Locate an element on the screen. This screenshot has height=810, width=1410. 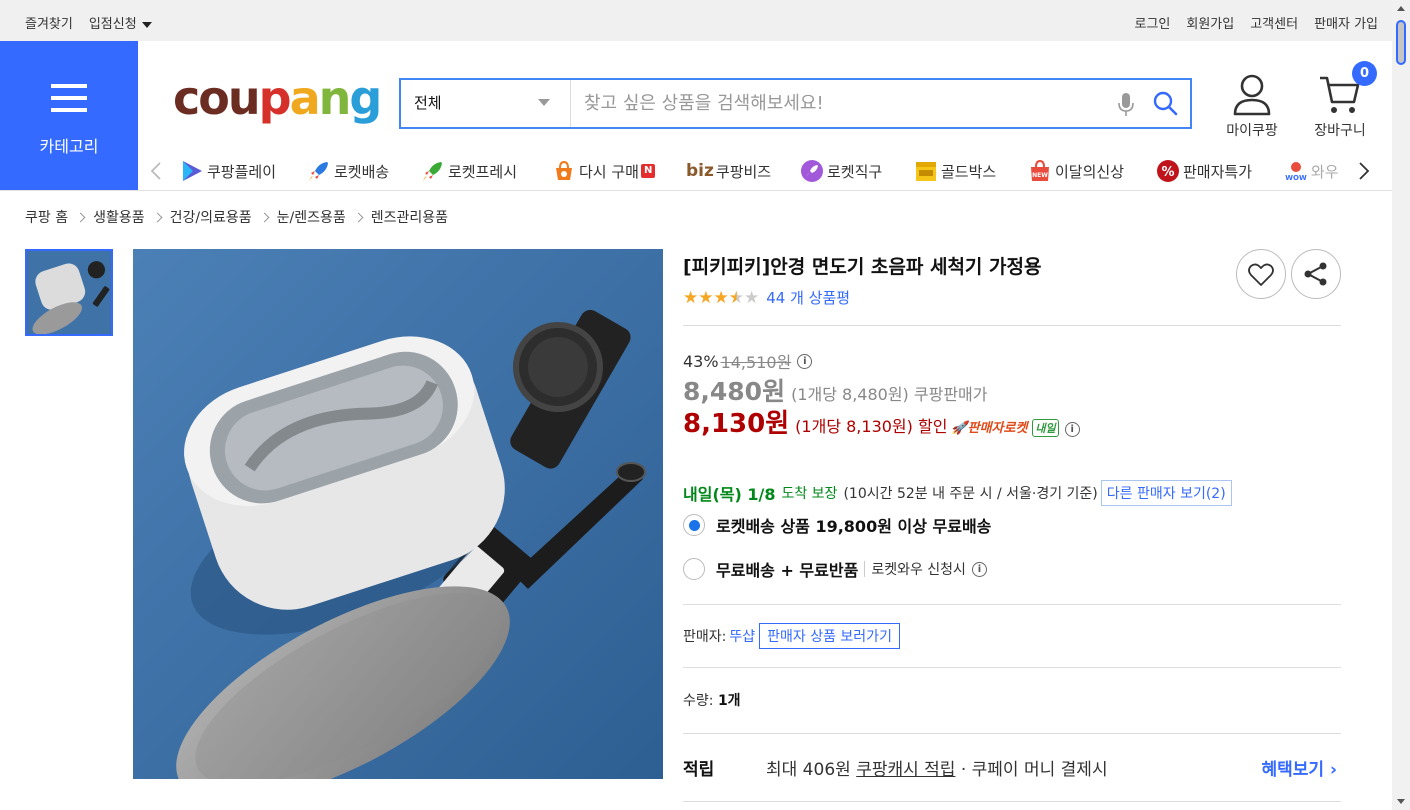
rebuy-icon is located at coordinates (564, 170).